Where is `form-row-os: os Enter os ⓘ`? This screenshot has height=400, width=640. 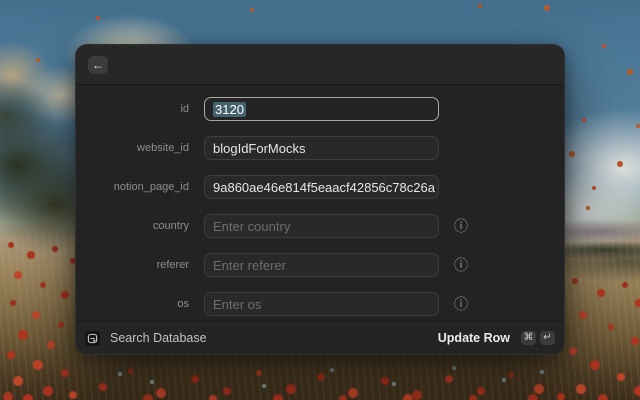 form-row-os: os Enter os ⓘ is located at coordinates (320, 304).